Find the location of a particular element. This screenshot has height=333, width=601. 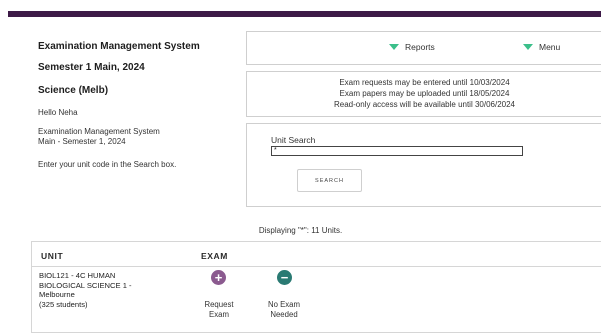

search-instruction: Enter your unit code in the Search box. is located at coordinates (107, 164).